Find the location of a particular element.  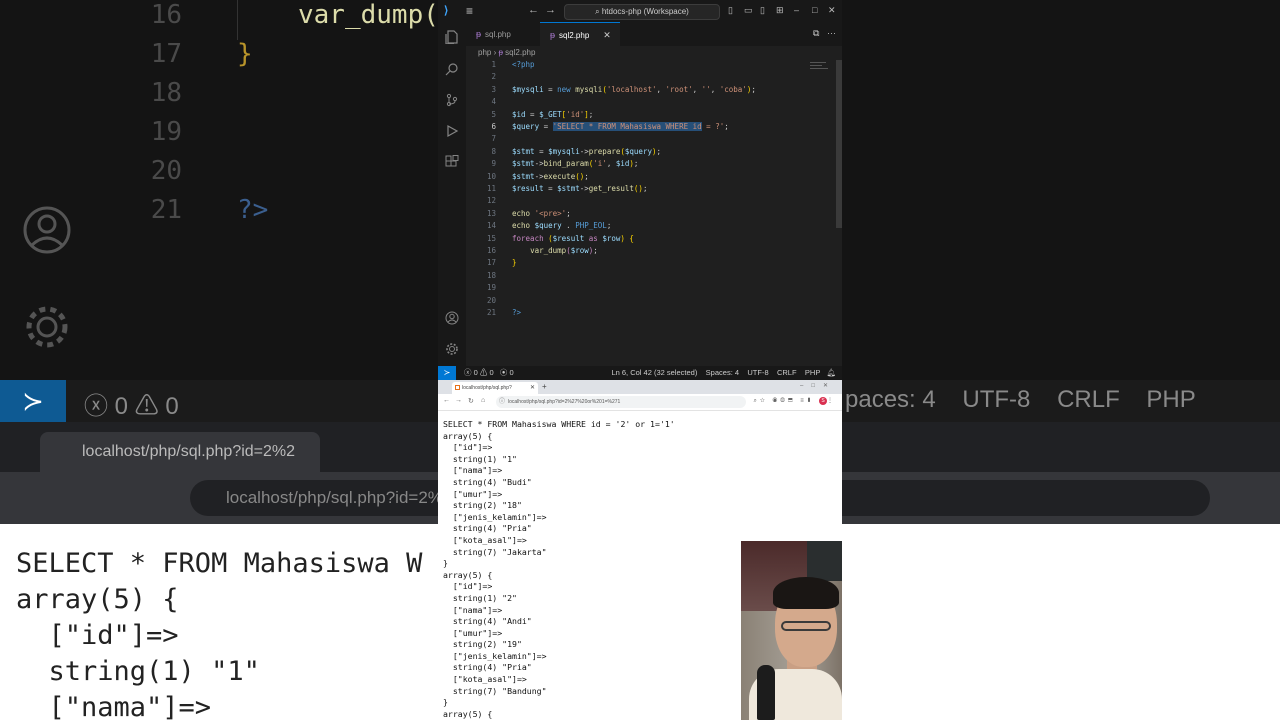

status-problems: ⓧ 0 ⚠ 0 ⦿ 0 is located at coordinates (489, 373).